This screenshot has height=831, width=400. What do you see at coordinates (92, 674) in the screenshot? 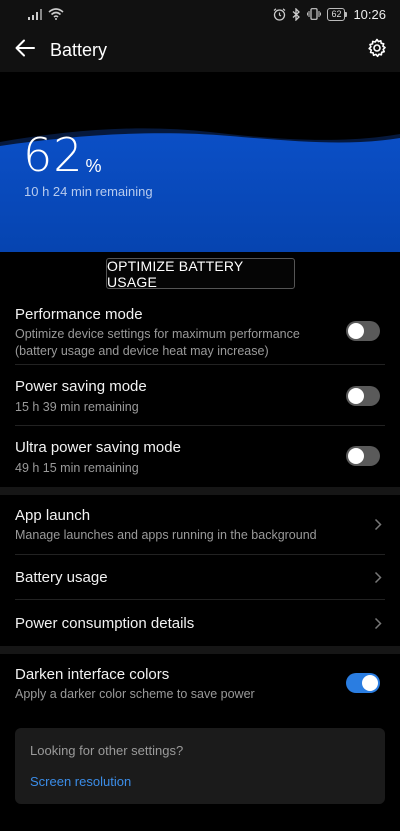
I see `darken-interface-title: Darken interface colors` at bounding box center [92, 674].